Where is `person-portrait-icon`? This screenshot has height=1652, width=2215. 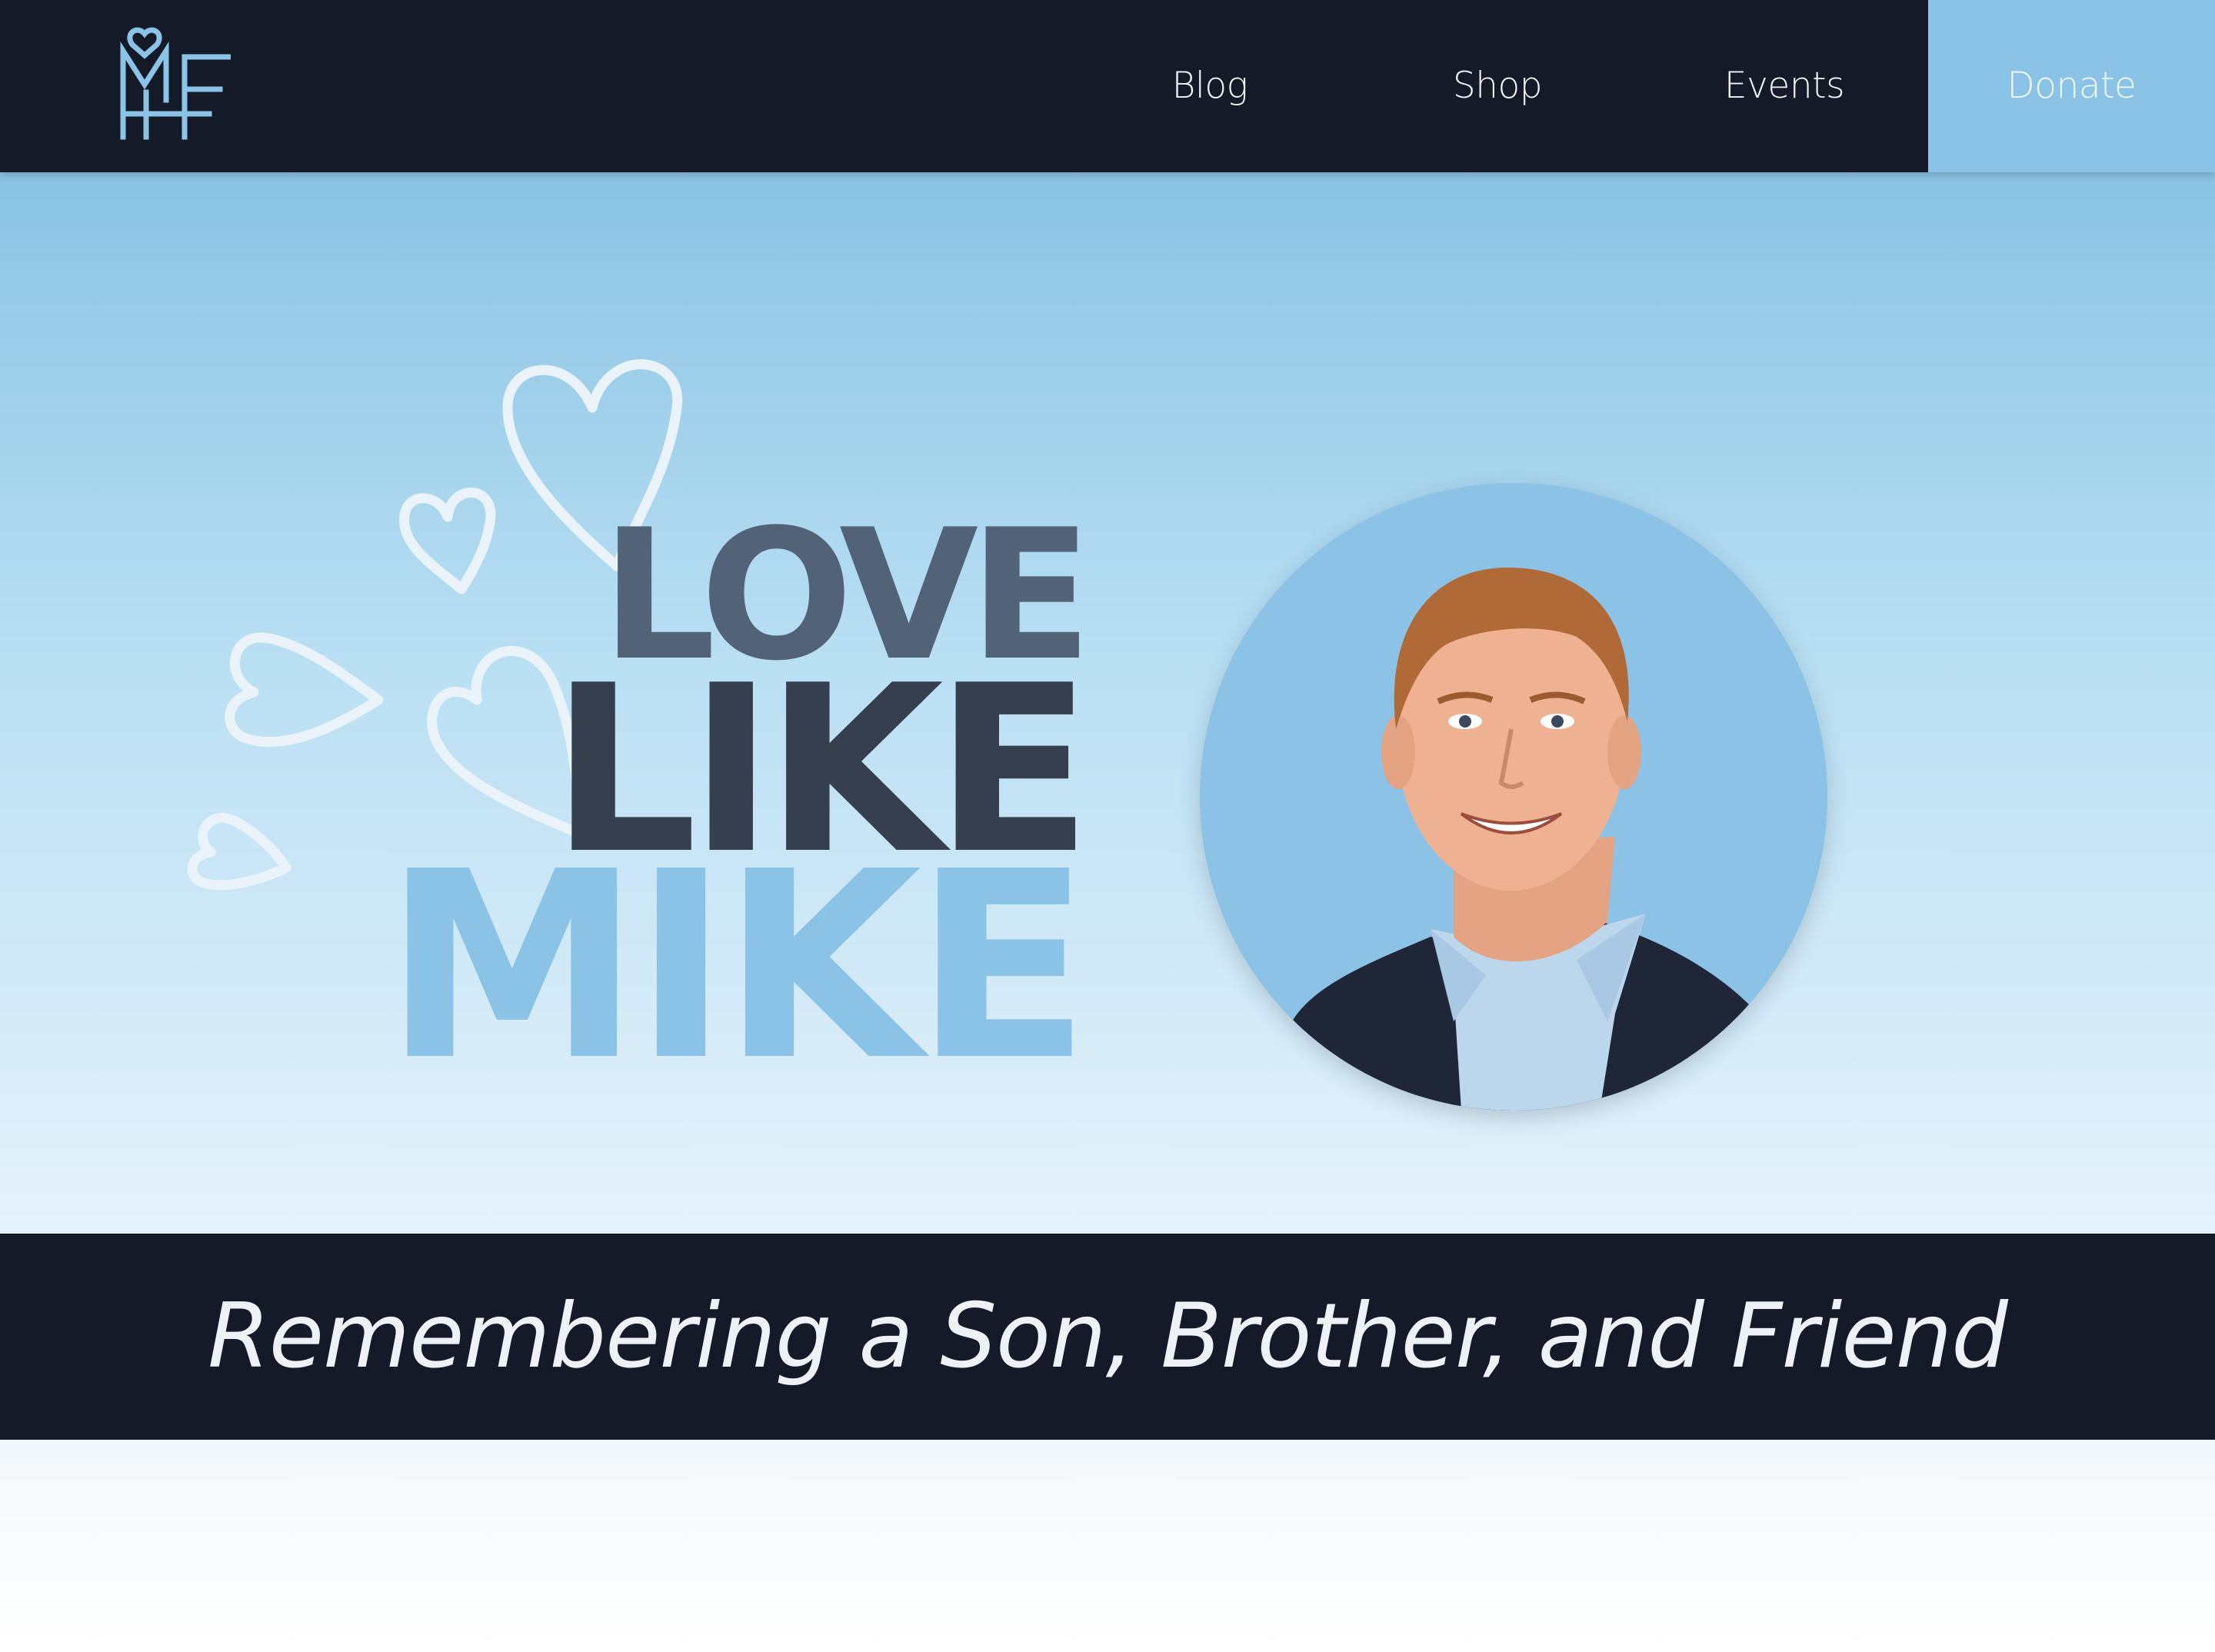
person-portrait-icon is located at coordinates (1513, 797).